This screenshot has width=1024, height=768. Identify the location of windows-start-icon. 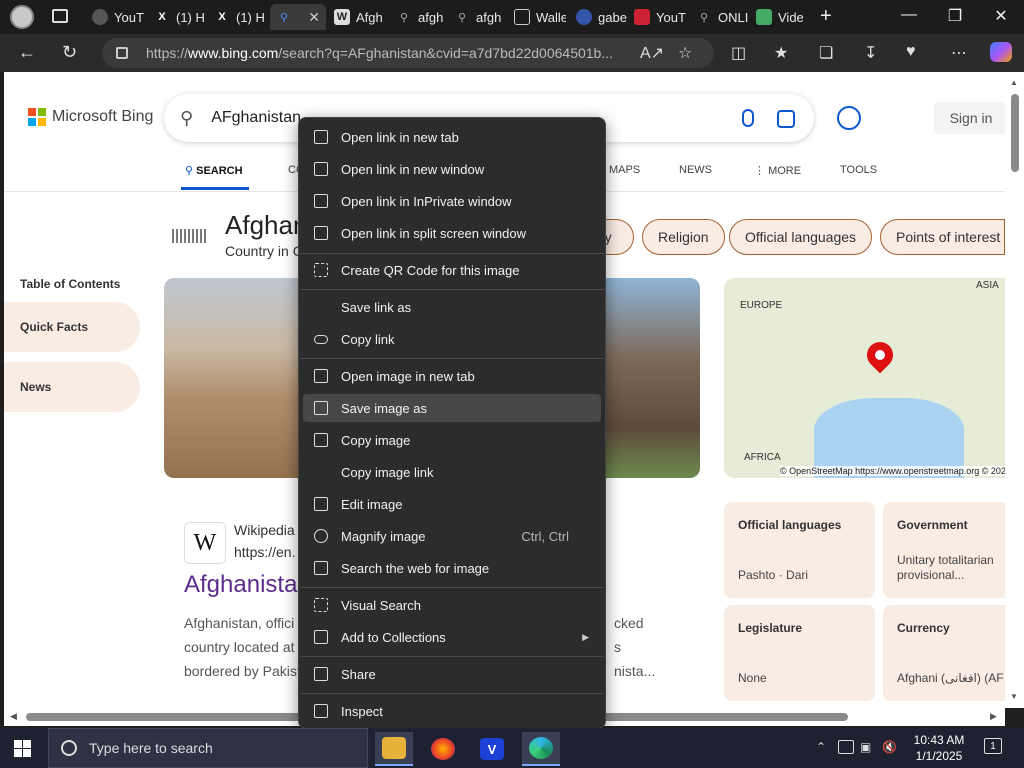
(22, 748).